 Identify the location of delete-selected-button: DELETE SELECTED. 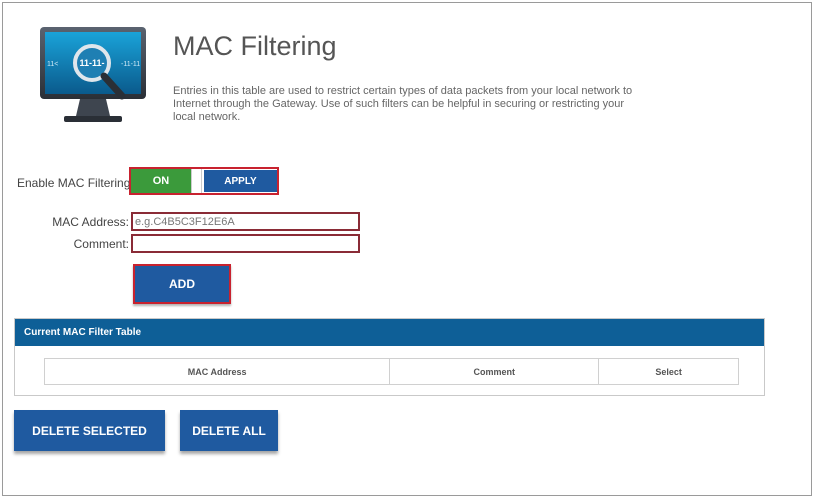
(89, 430).